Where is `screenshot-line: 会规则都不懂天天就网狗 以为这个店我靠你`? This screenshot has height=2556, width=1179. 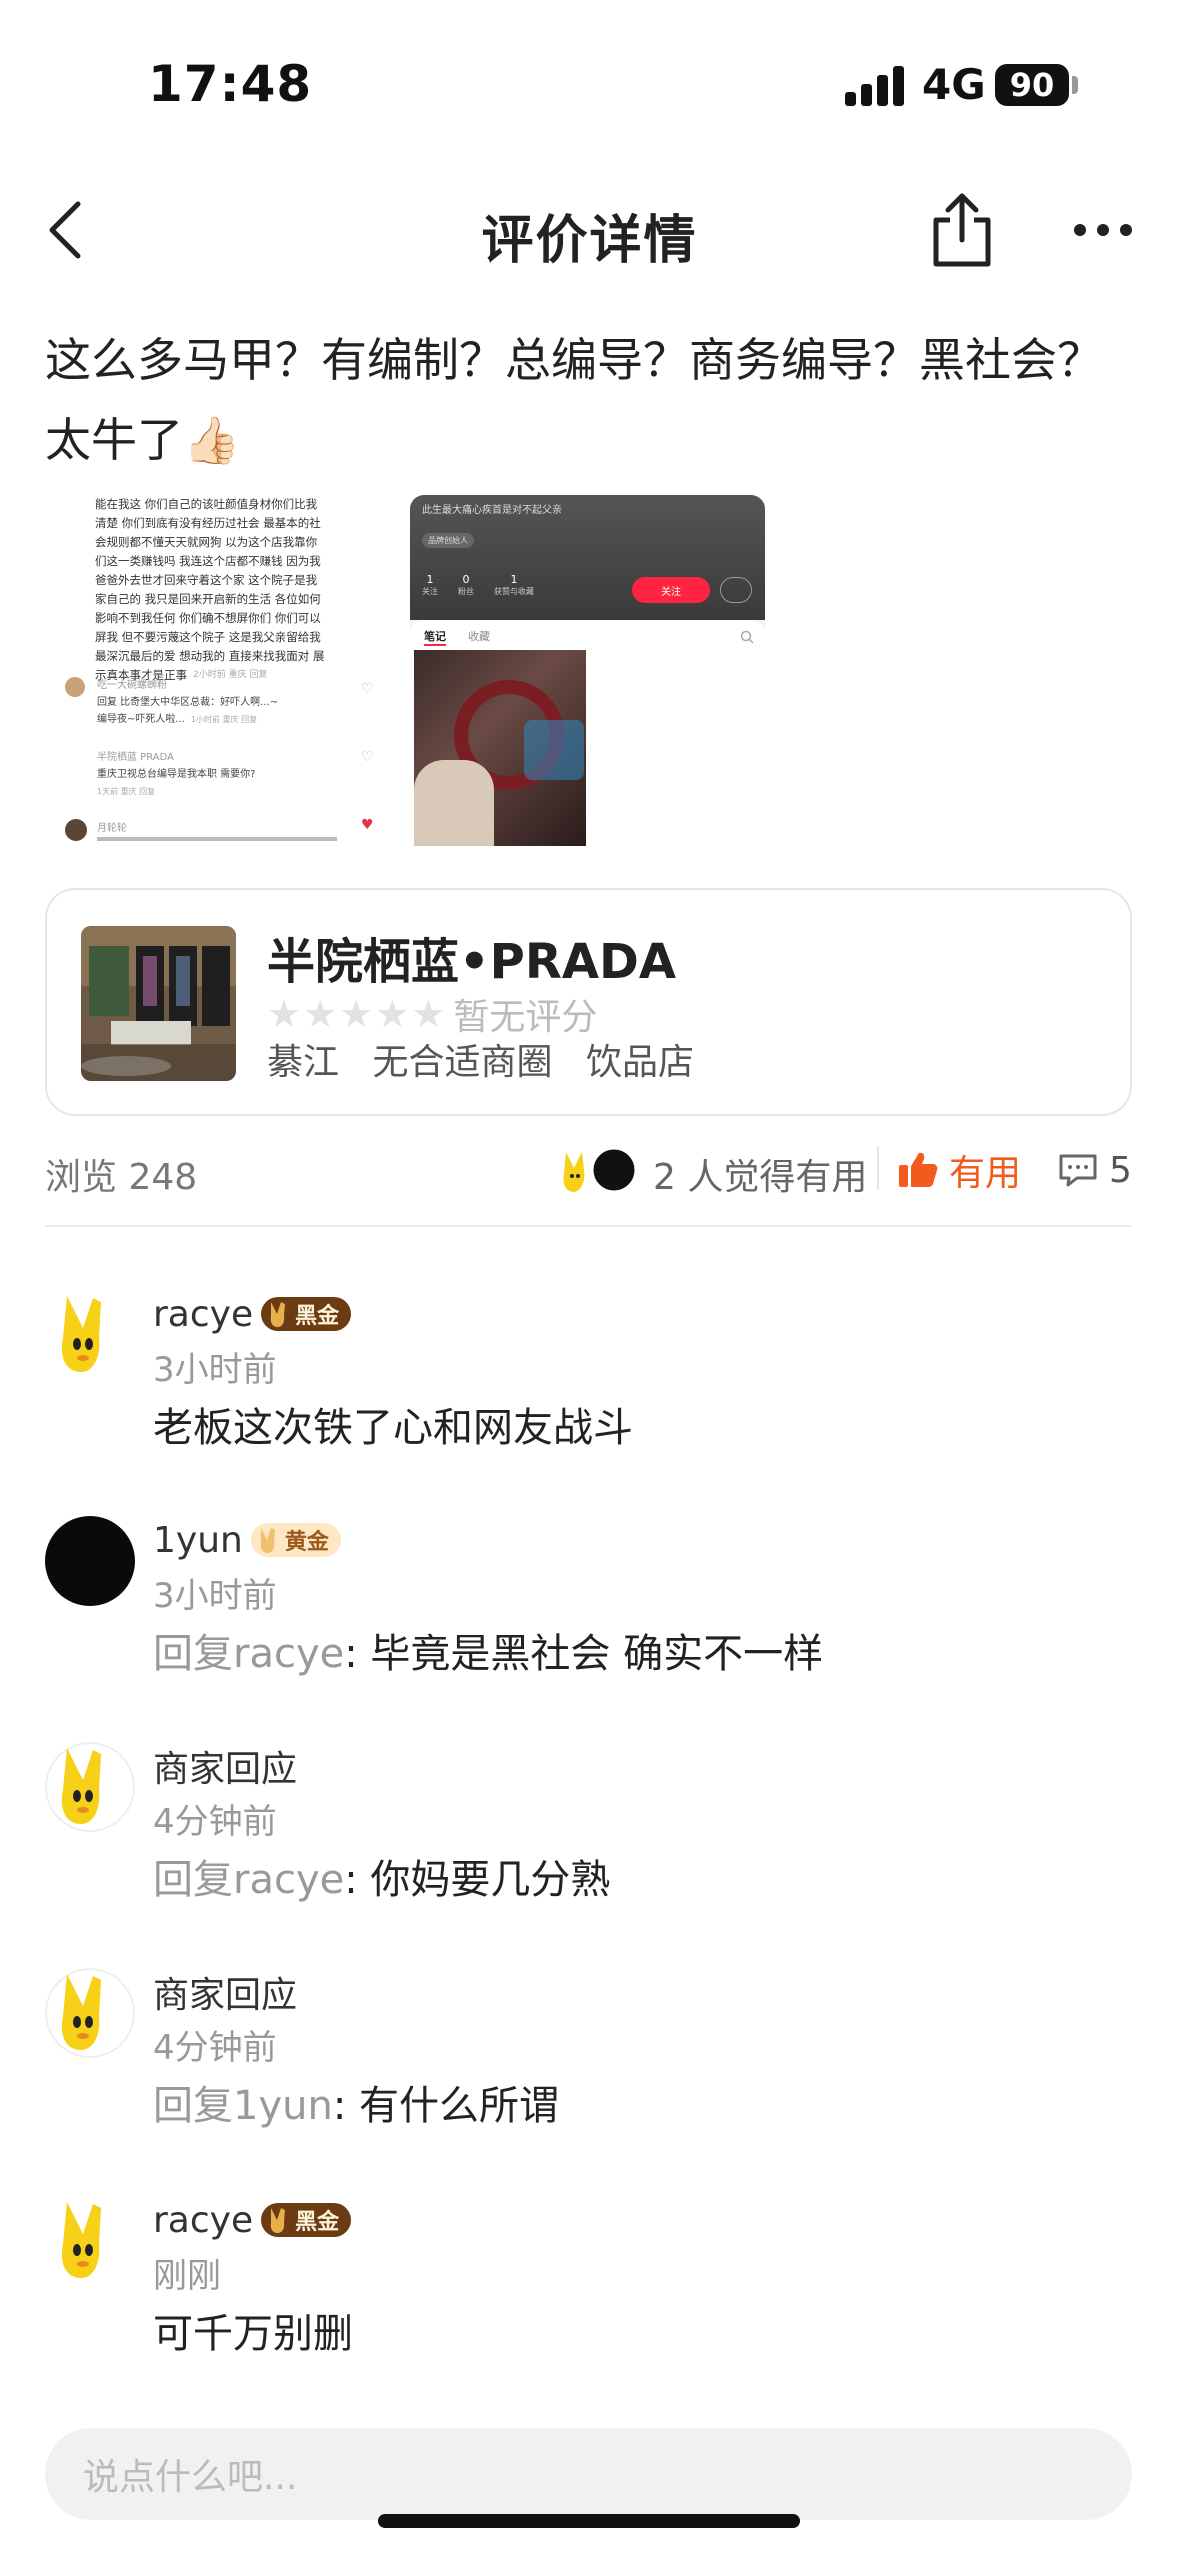
screenshot-line: 会规则都不懂天天就网狗 以为这个店我靠你 is located at coordinates (206, 542).